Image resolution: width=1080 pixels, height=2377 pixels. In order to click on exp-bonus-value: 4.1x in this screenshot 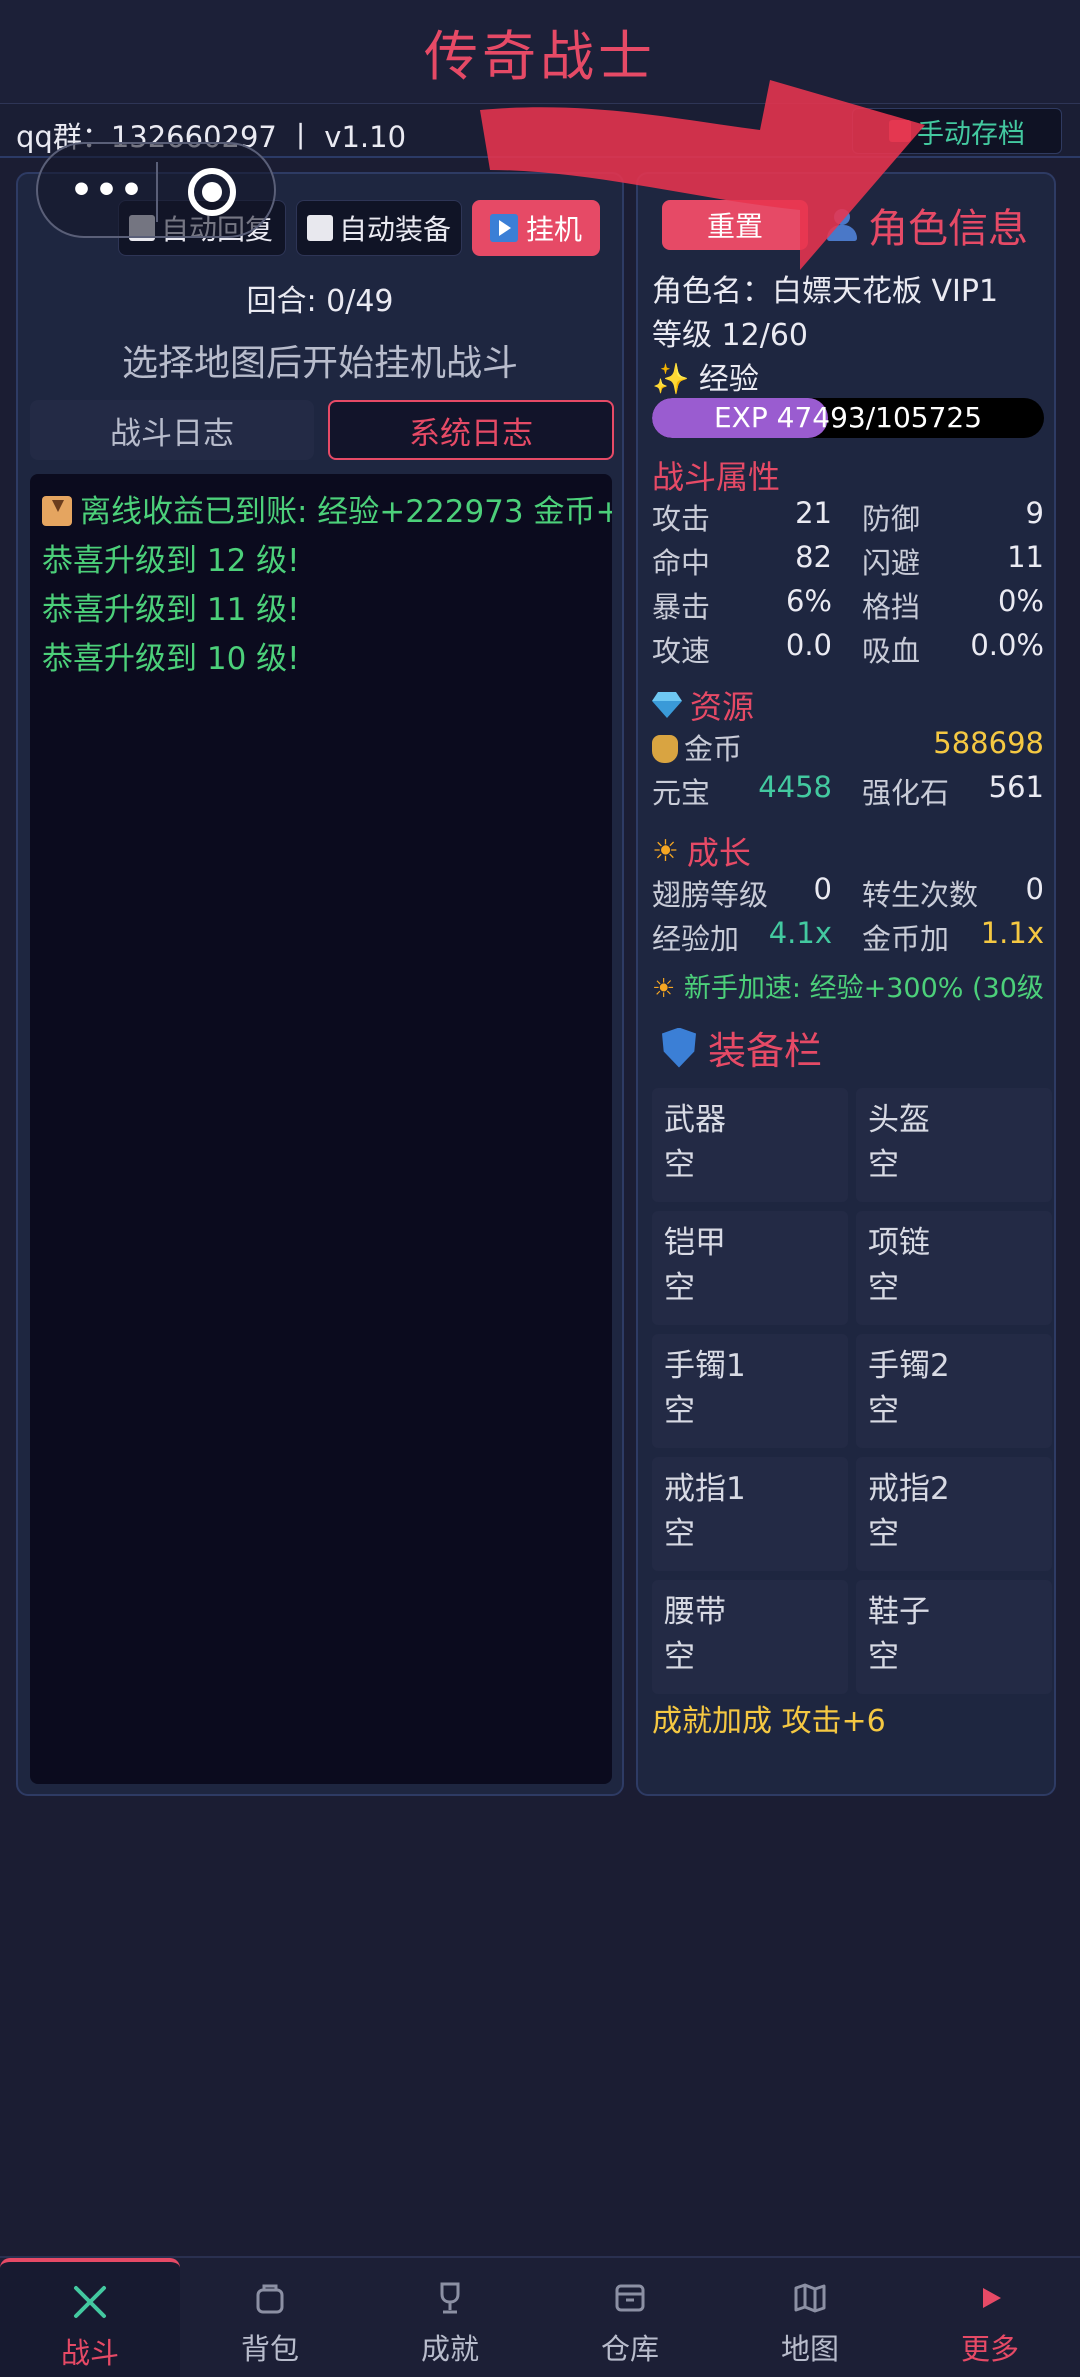, I will do `click(800, 933)`.